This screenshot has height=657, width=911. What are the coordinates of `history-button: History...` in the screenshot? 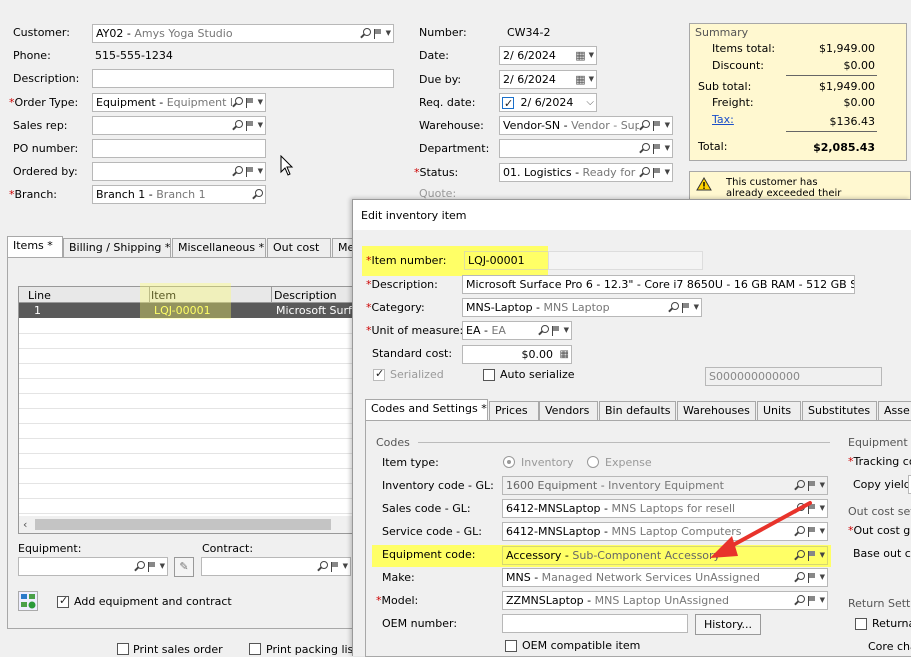 It's located at (728, 624).